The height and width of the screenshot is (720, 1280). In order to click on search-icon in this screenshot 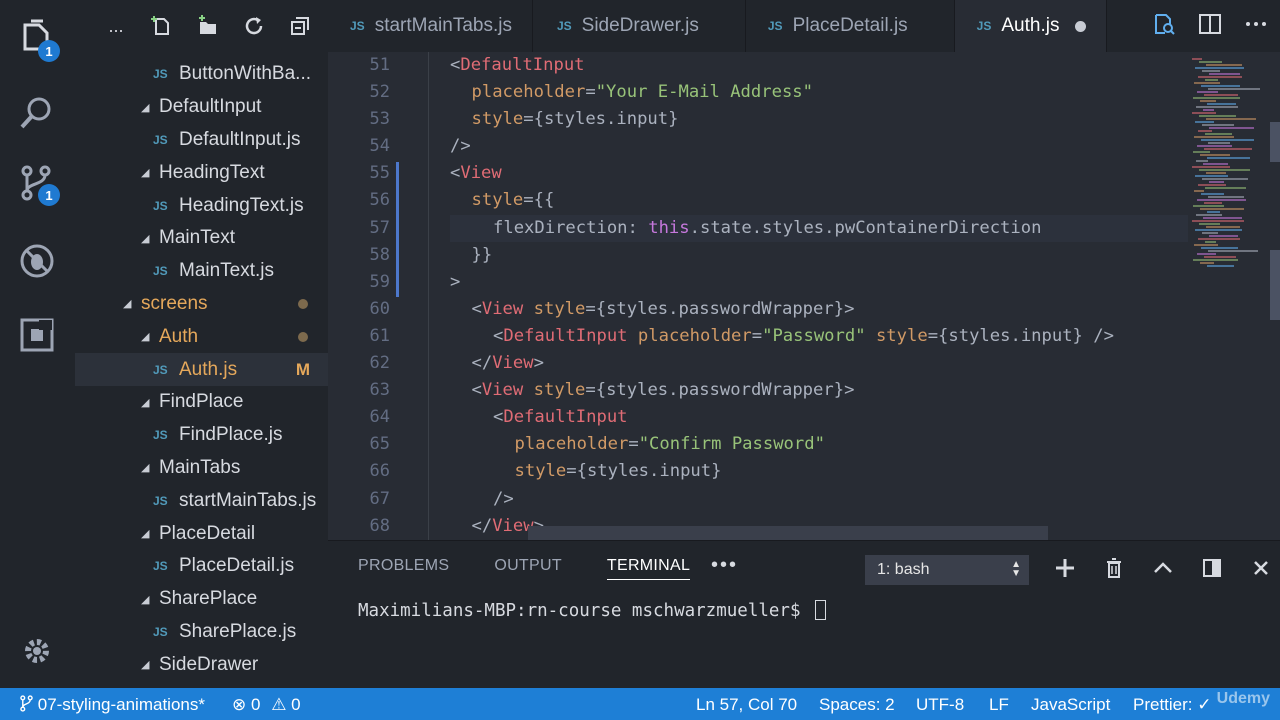, I will do `click(37, 113)`.